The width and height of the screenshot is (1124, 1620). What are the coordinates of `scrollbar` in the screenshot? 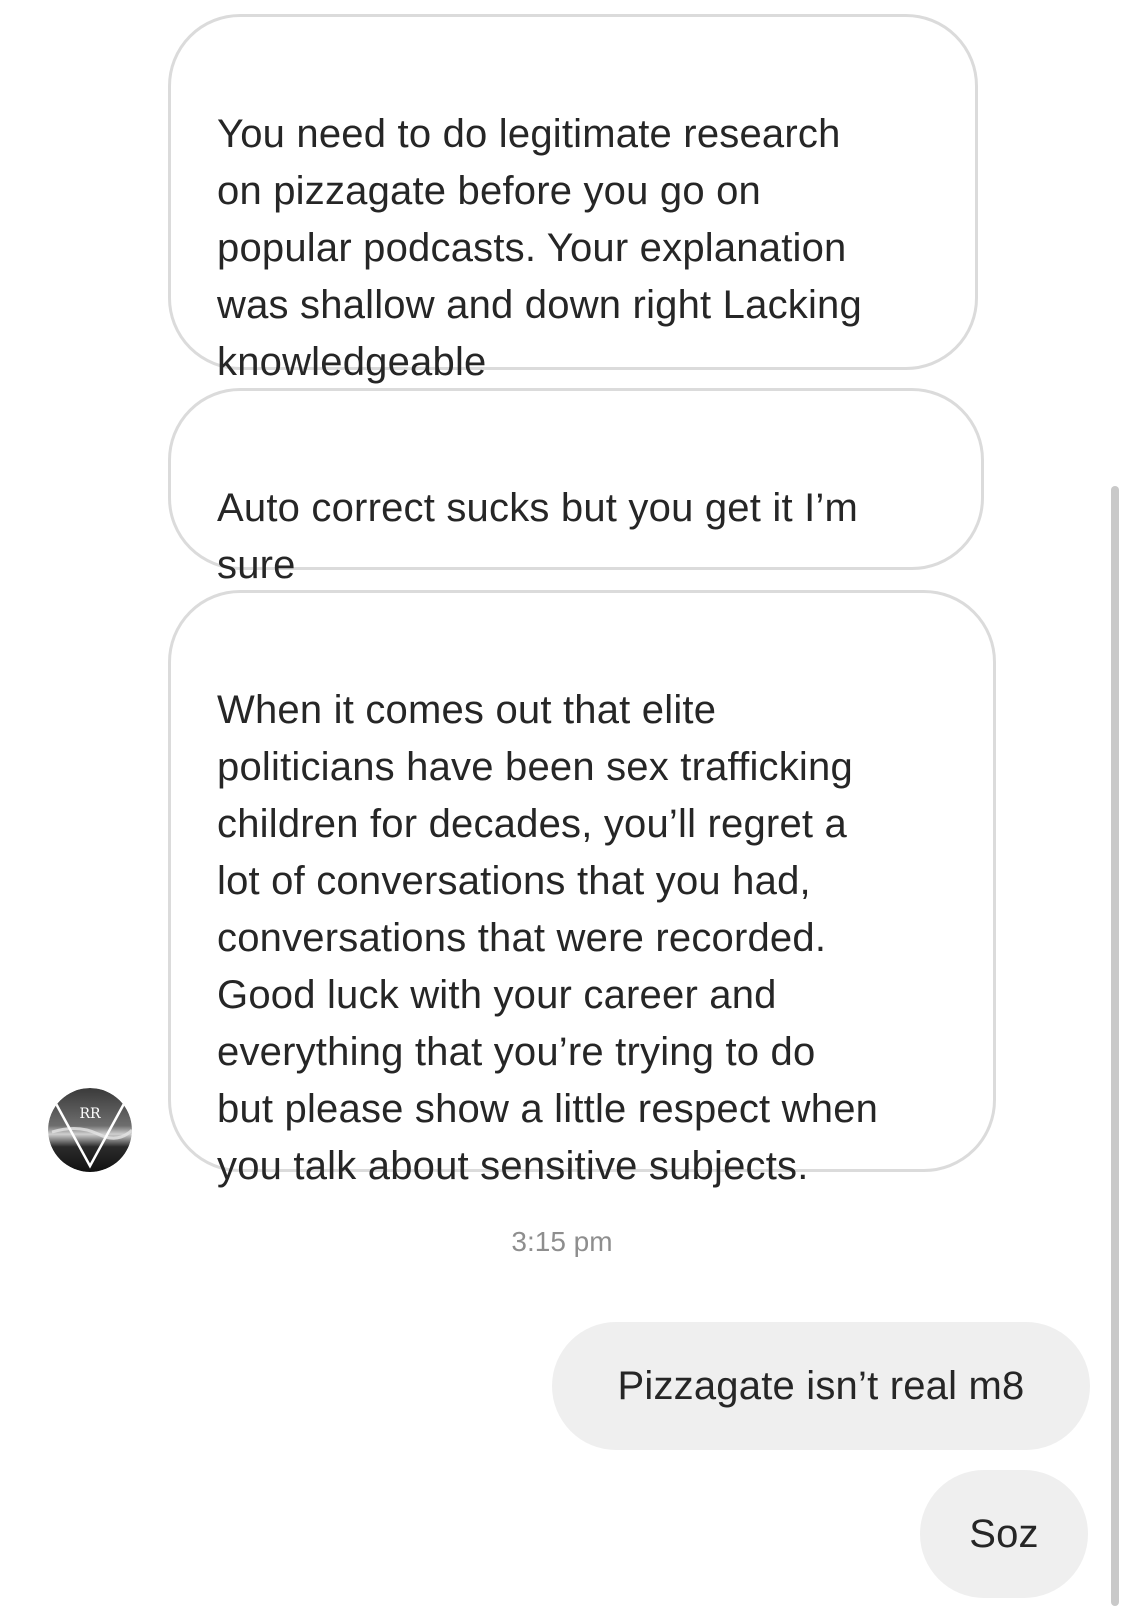 It's located at (1115, 1046).